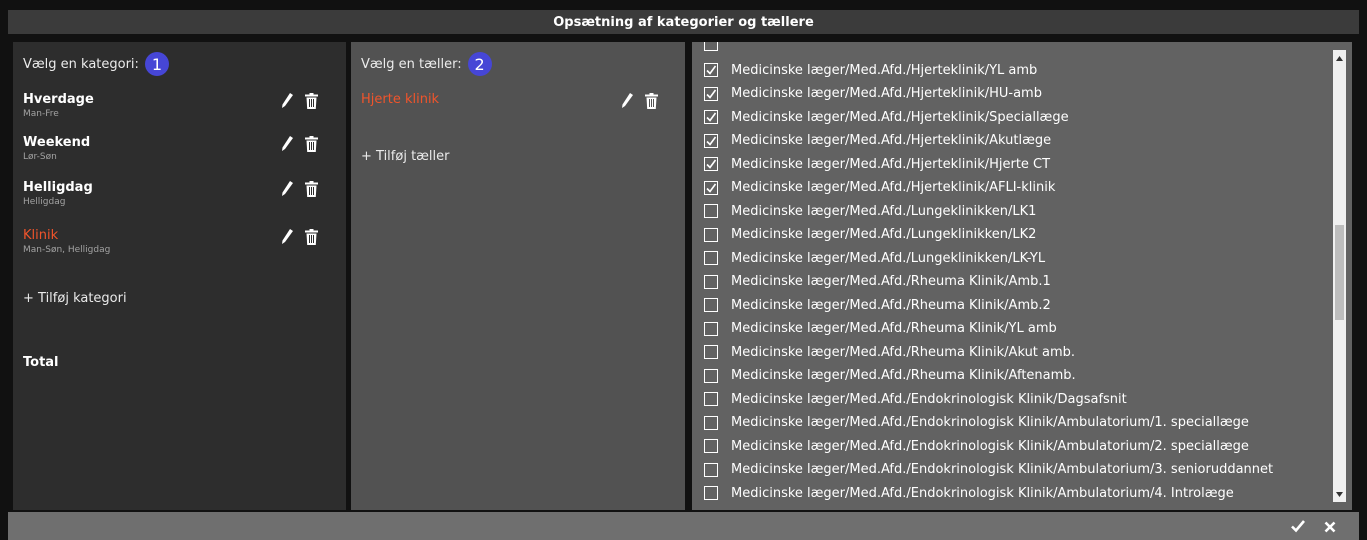  I want to click on scrollbar, so click(1339, 276).